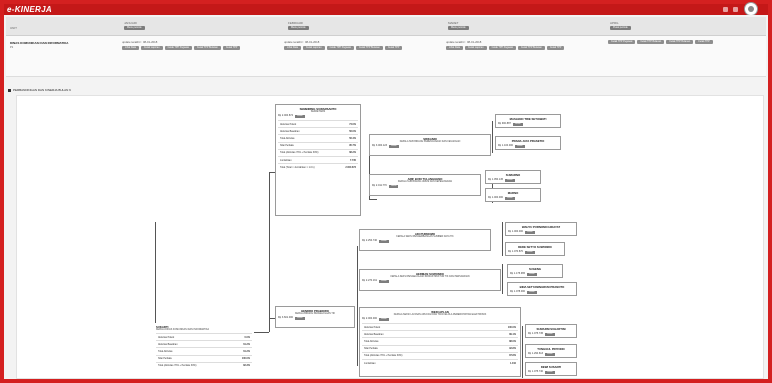 The image size is (772, 383). What do you see at coordinates (735, 9) in the screenshot?
I see `notification-icon` at bounding box center [735, 9].